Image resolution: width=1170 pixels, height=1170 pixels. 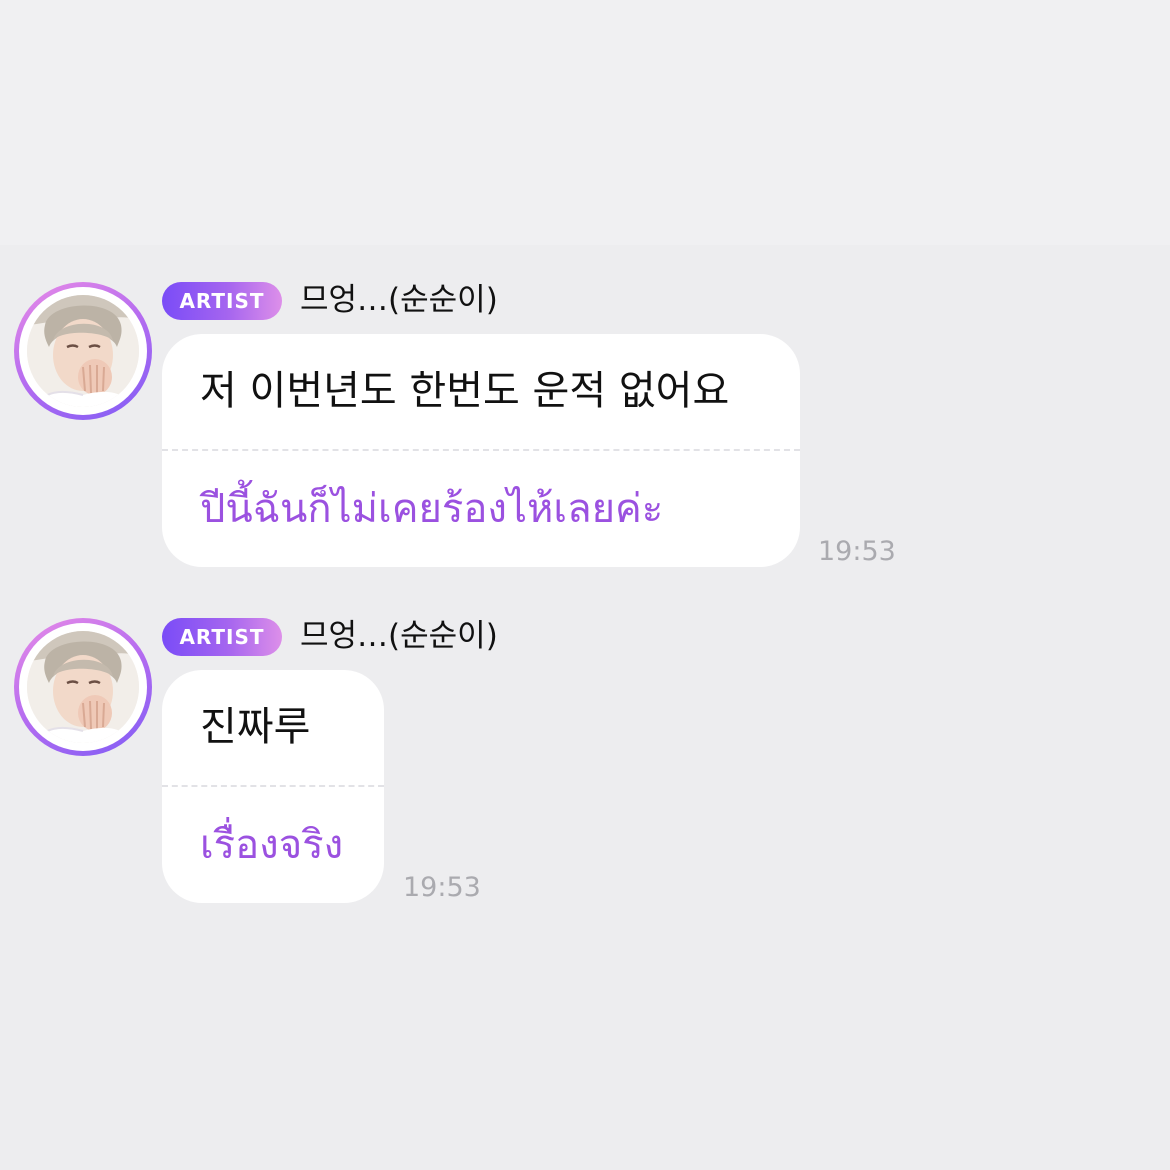 What do you see at coordinates (432, 509) in the screenshot?
I see `translated-text: ปีนี้ฉันก็ไม่เคยร้องไห้เลยค่ะ` at bounding box center [432, 509].